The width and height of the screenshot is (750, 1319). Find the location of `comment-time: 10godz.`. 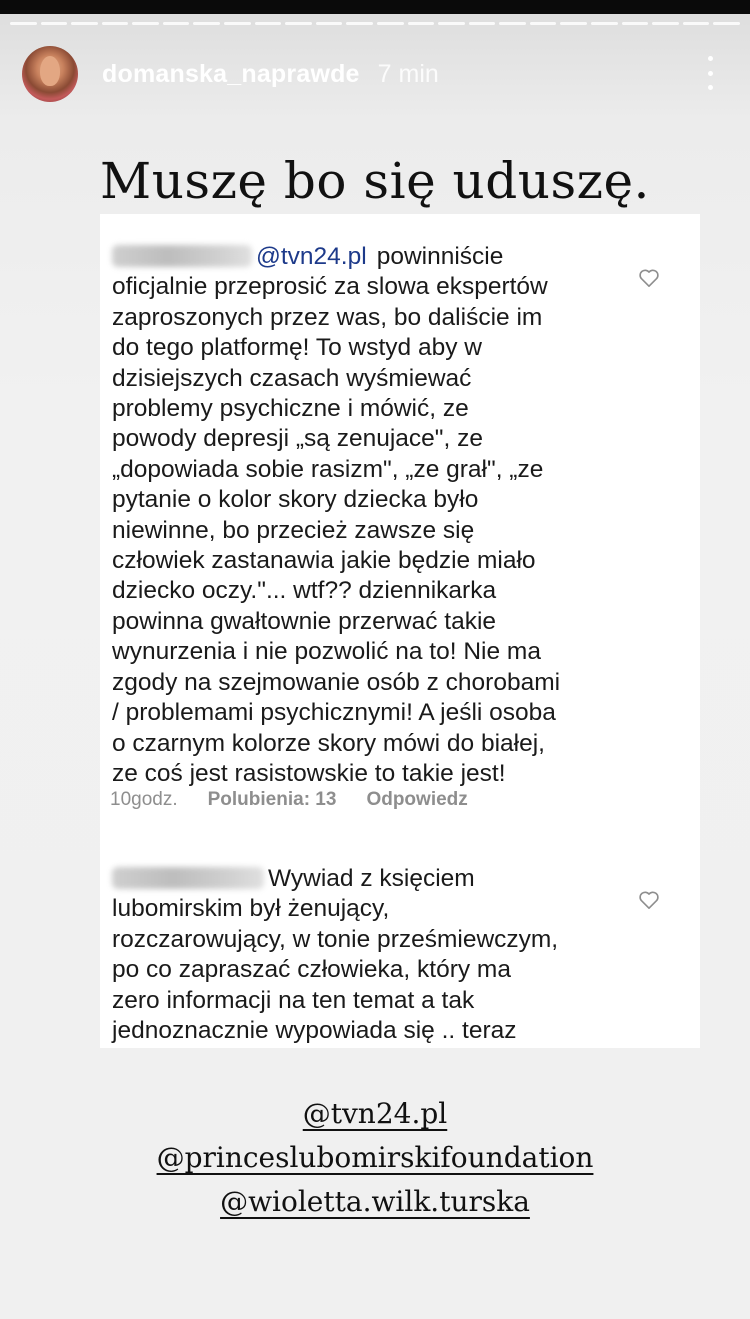

comment-time: 10godz. is located at coordinates (144, 799).